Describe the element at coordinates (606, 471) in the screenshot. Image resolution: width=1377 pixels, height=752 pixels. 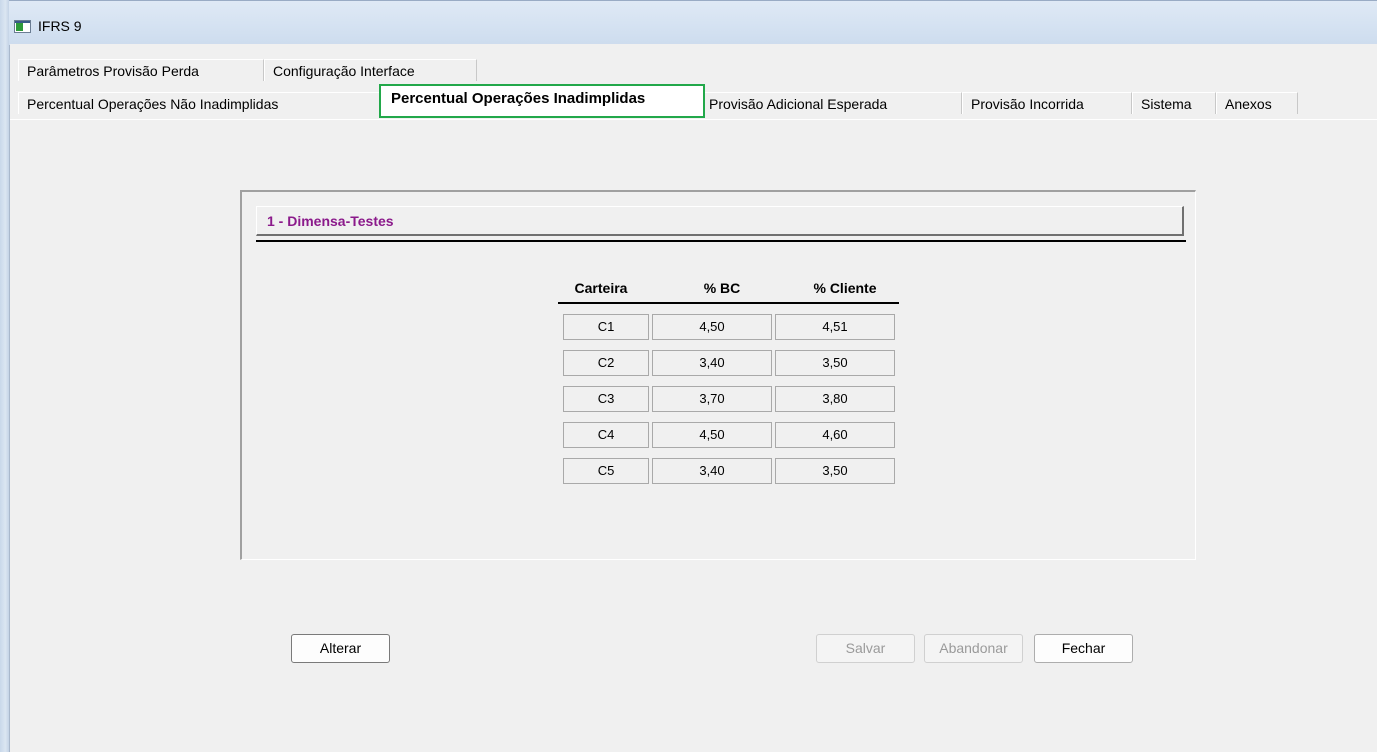
I see `carteira-cell: C5` at that location.